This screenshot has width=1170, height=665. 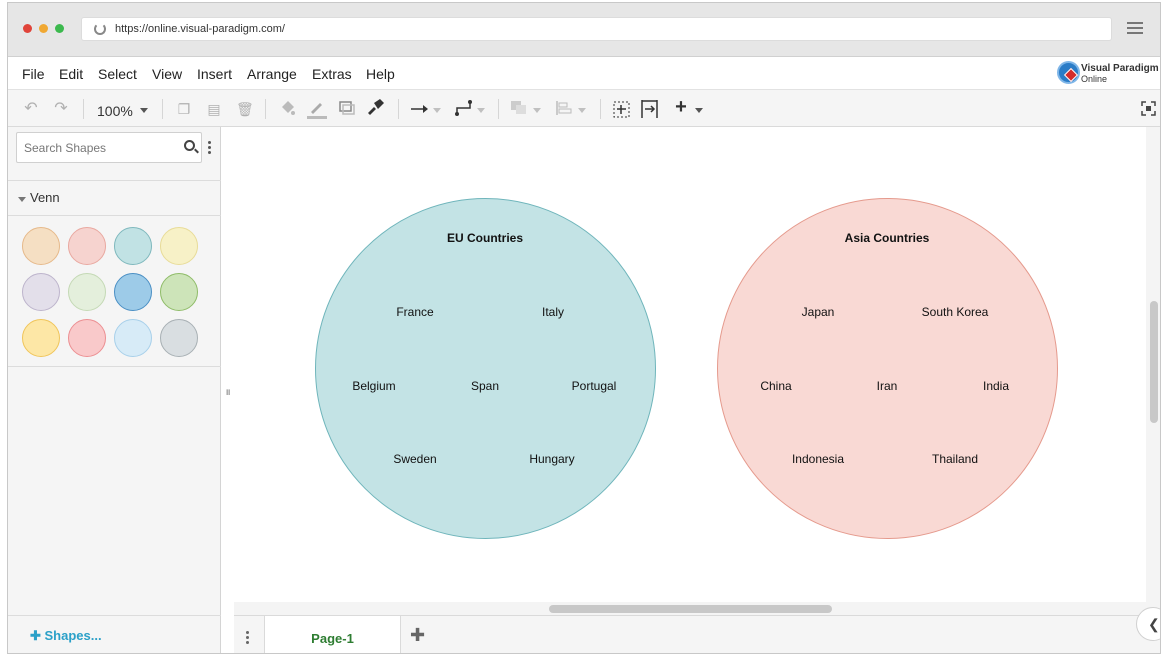 What do you see at coordinates (31, 109) in the screenshot?
I see `undo-icon: ↶` at bounding box center [31, 109].